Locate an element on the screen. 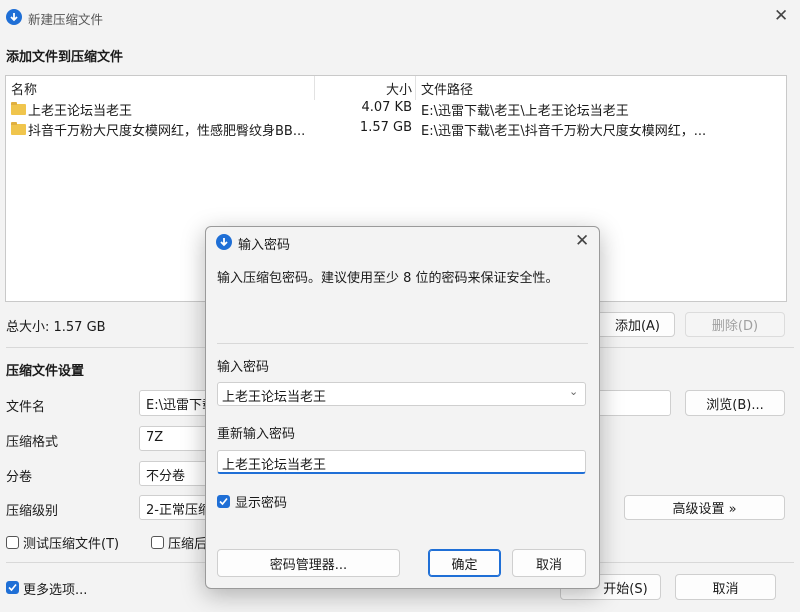  after-compress-label: 压缩后 is located at coordinates (188, 544).